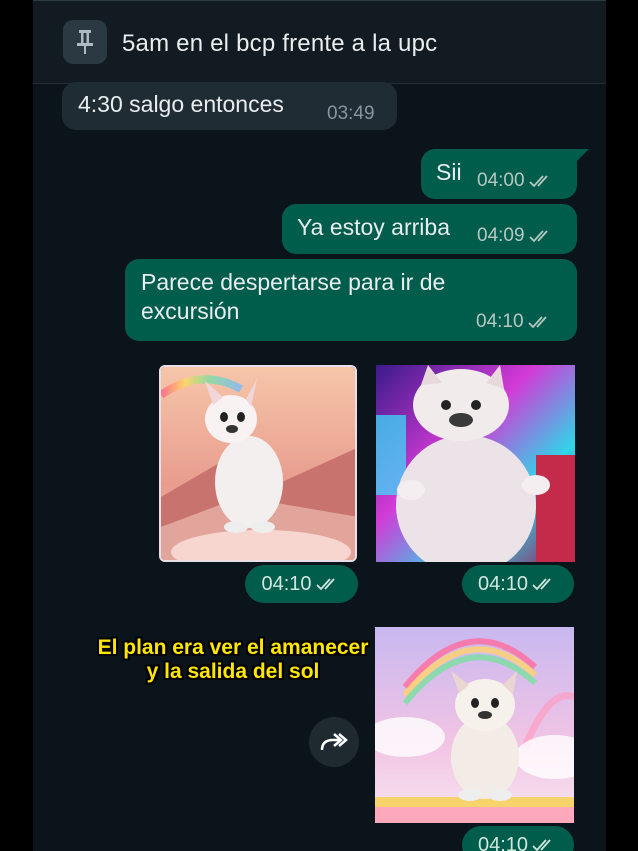 This screenshot has height=851, width=638. What do you see at coordinates (501, 235) in the screenshot?
I see `message-time: 04:09` at bounding box center [501, 235].